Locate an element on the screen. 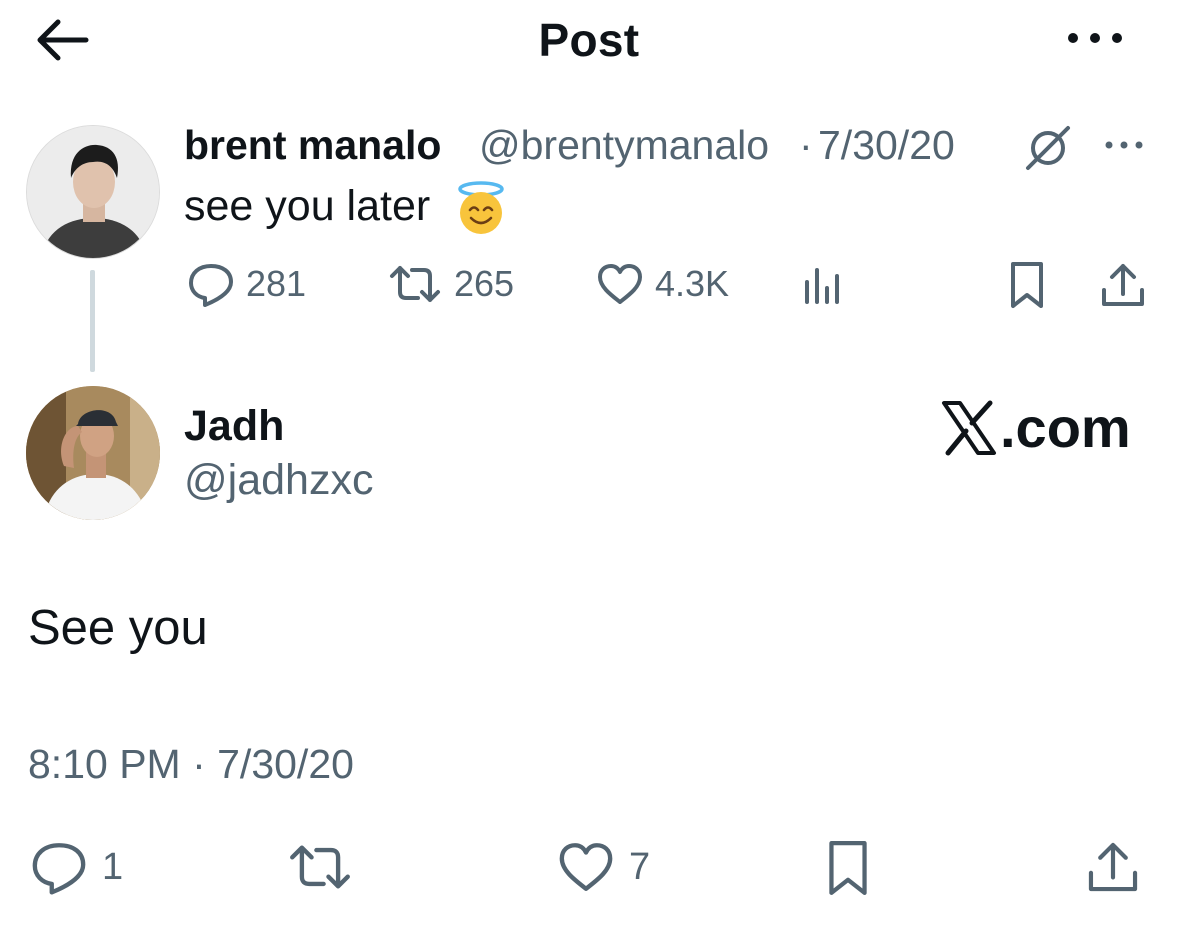 The width and height of the screenshot is (1178, 933). repost-button is located at coordinates (320, 867).